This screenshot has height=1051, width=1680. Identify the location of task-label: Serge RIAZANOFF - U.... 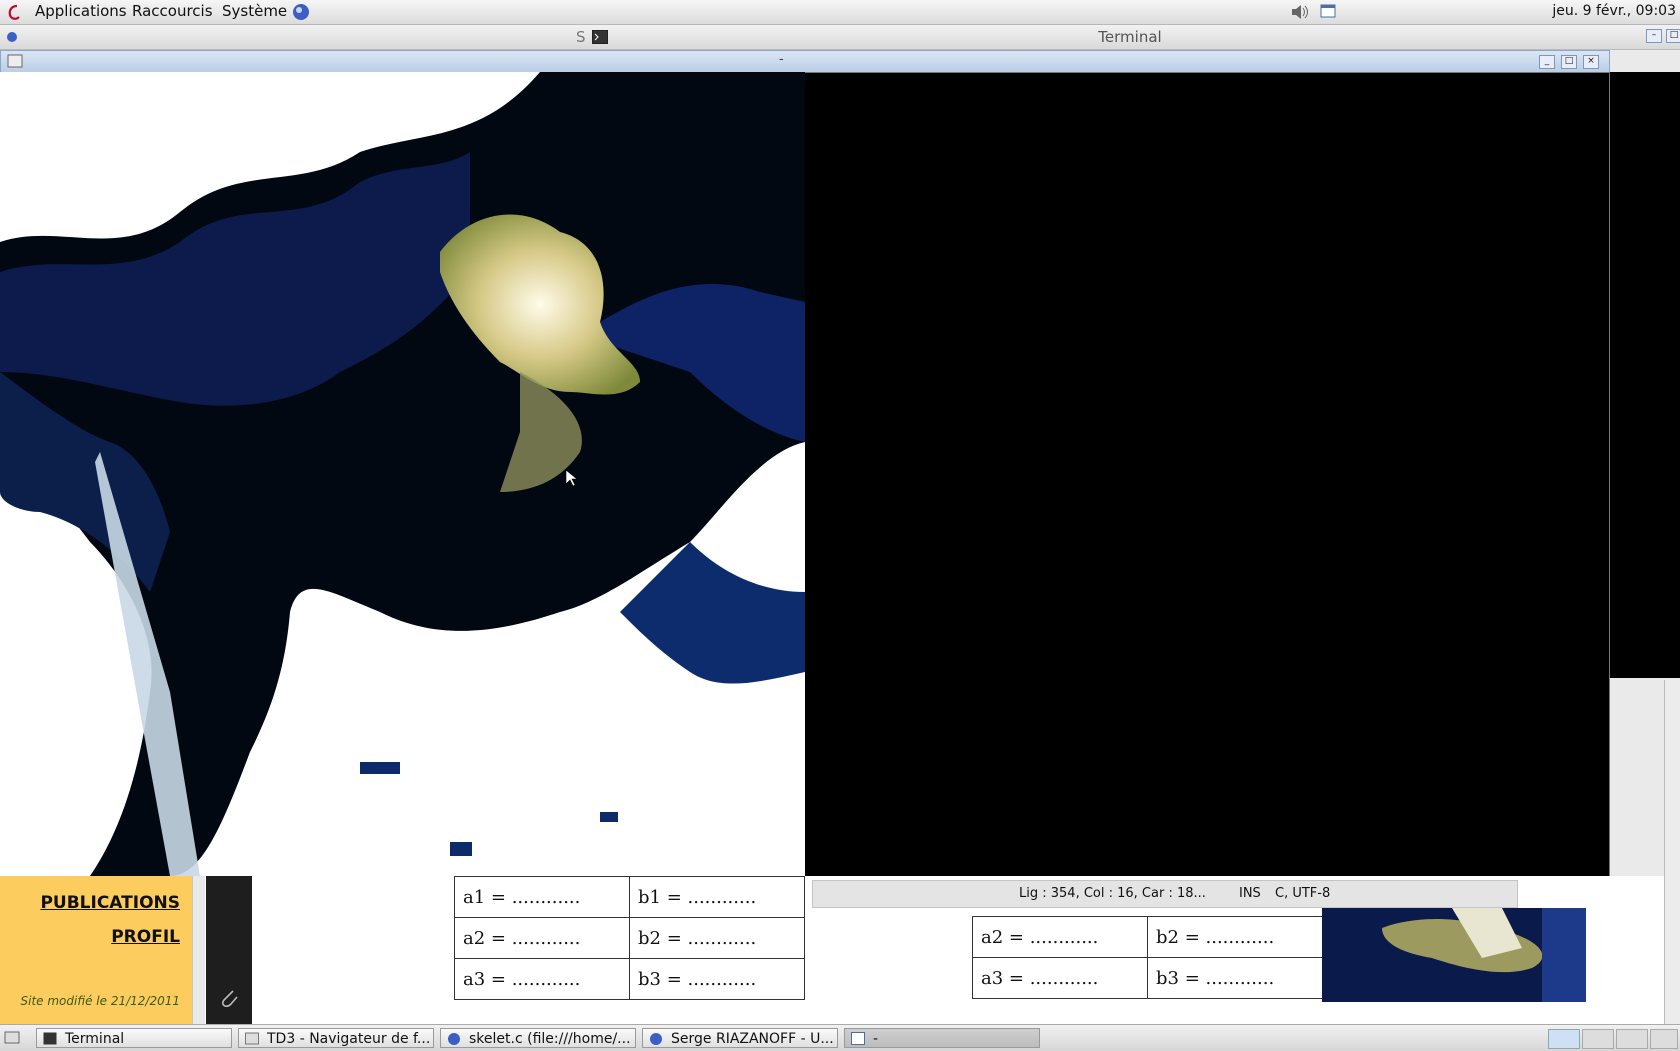
(752, 1039).